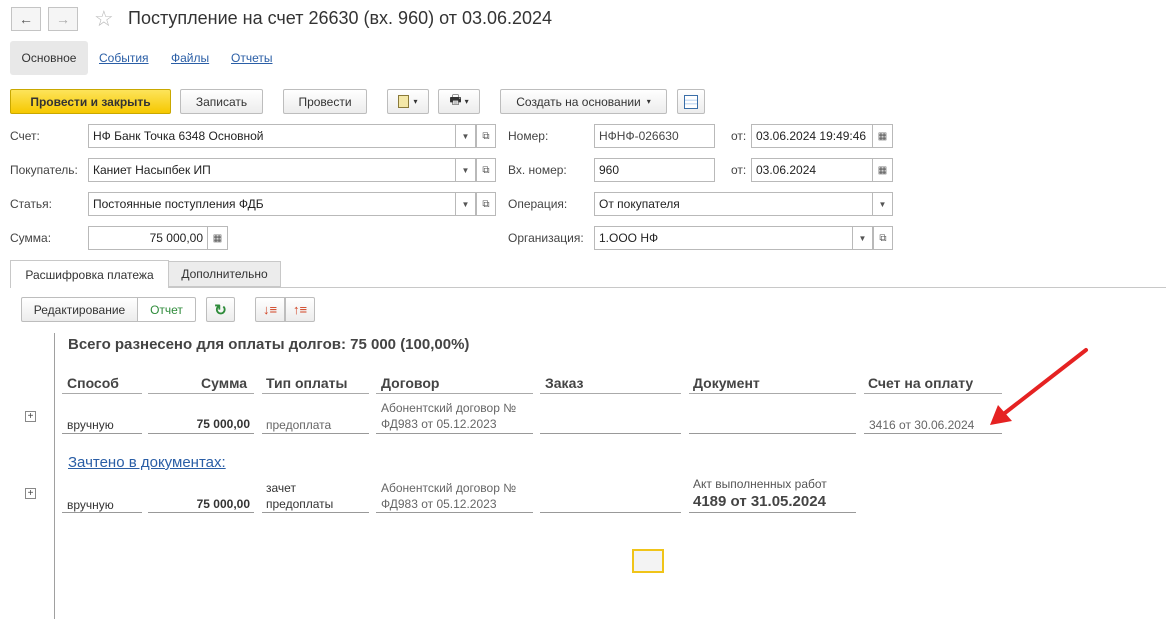 The image size is (1166, 619). I want to click on sum-label: Сумма:, so click(31, 238).